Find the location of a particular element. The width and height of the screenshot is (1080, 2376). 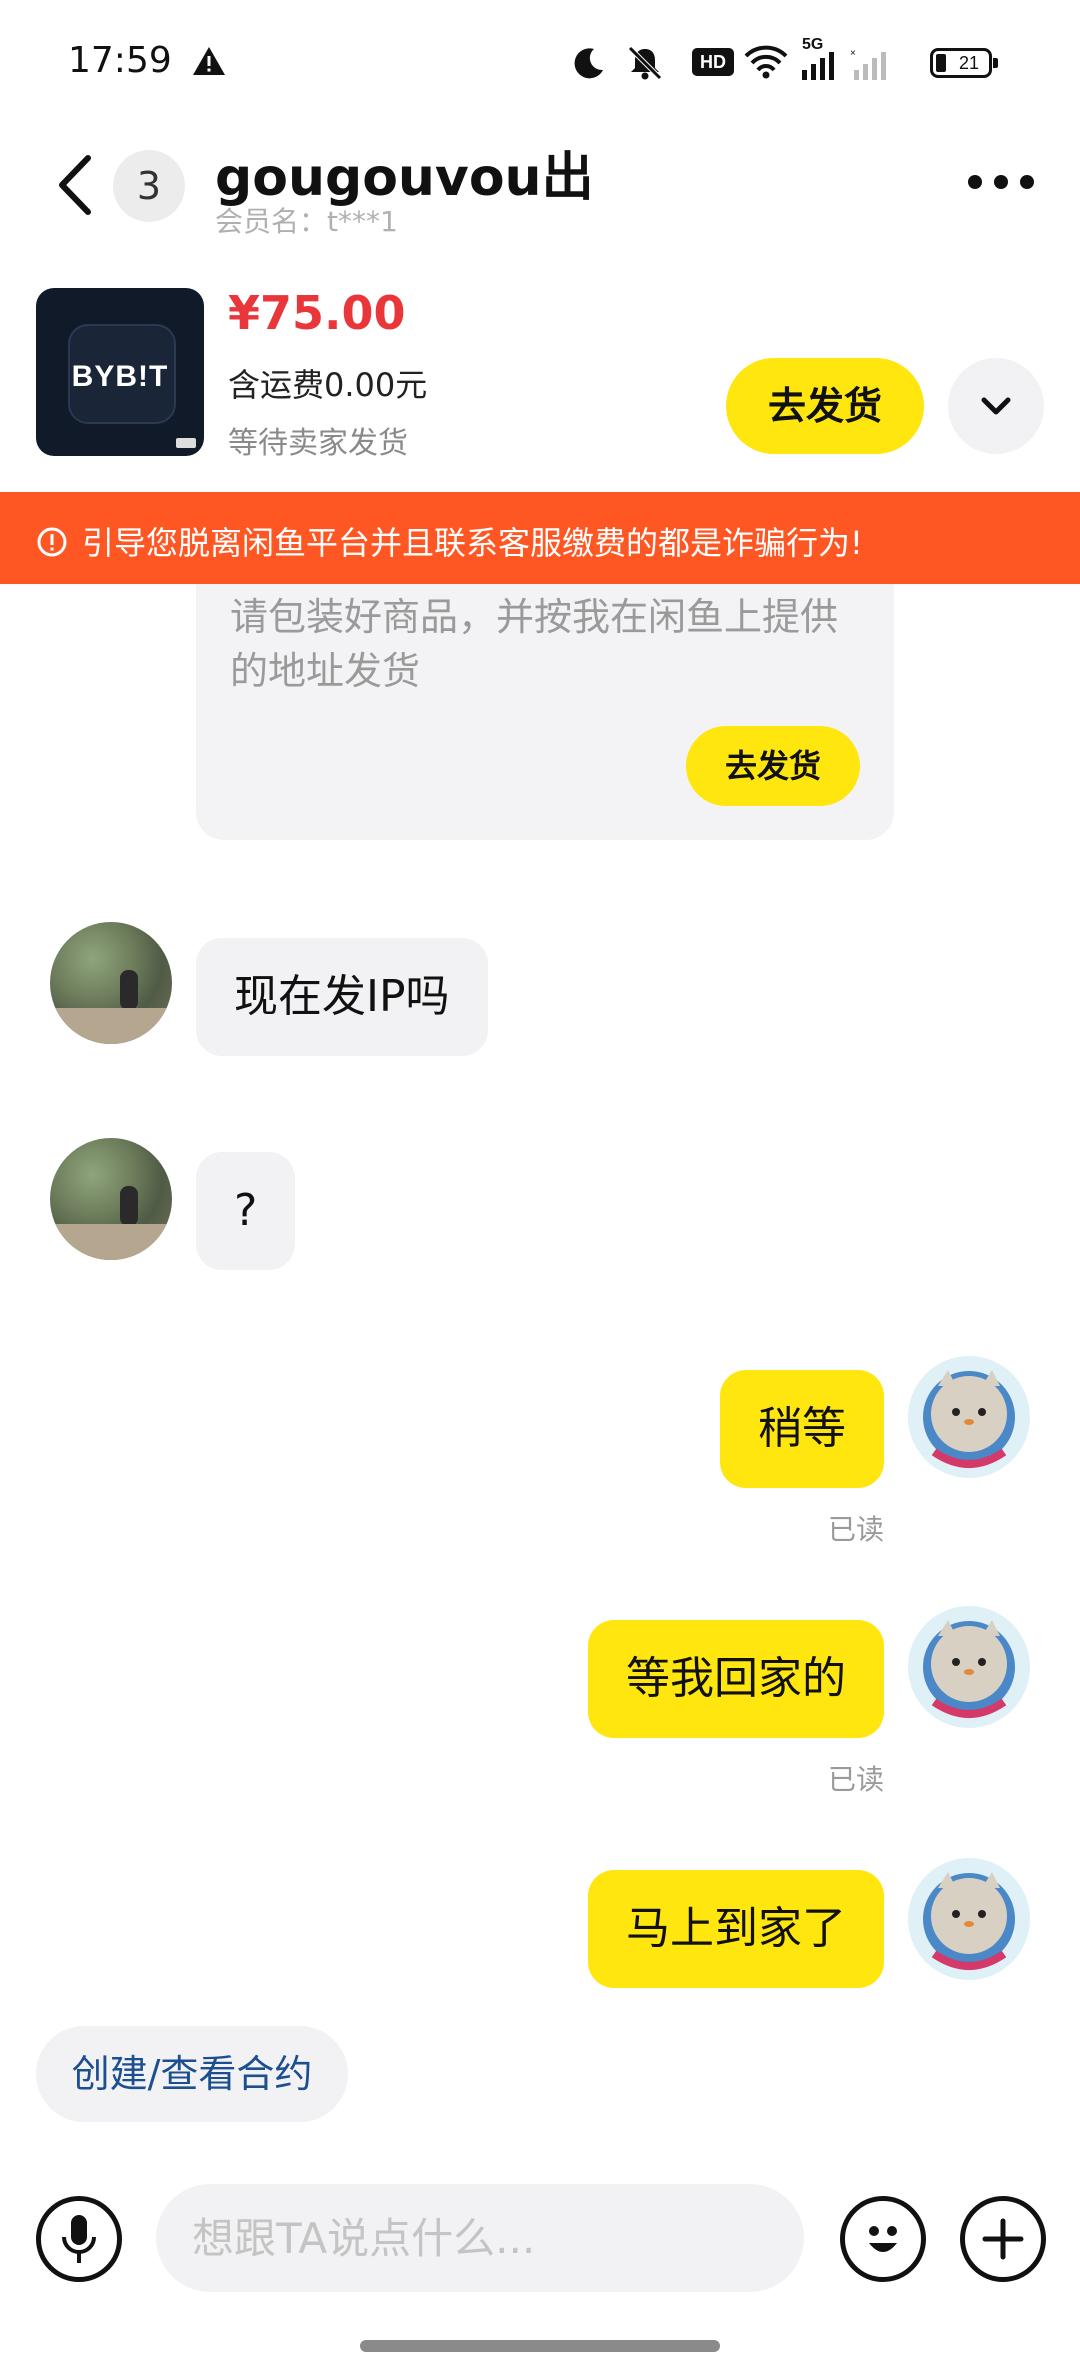

contract-button: 创建/查看合约 is located at coordinates (192, 2074).